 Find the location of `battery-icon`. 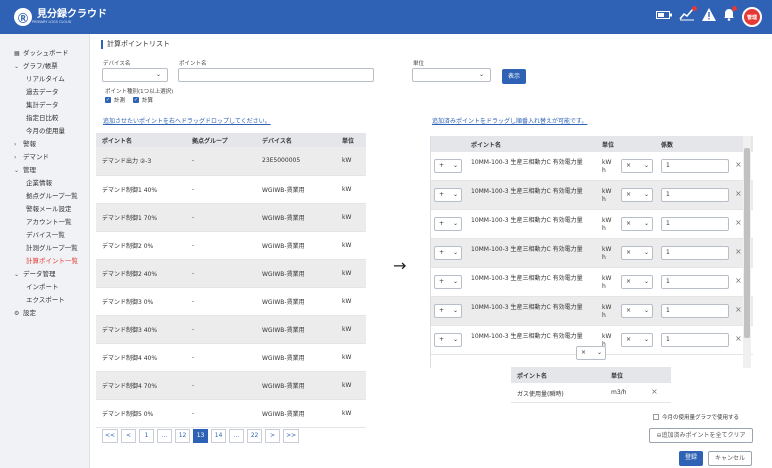

battery-icon is located at coordinates (664, 17).